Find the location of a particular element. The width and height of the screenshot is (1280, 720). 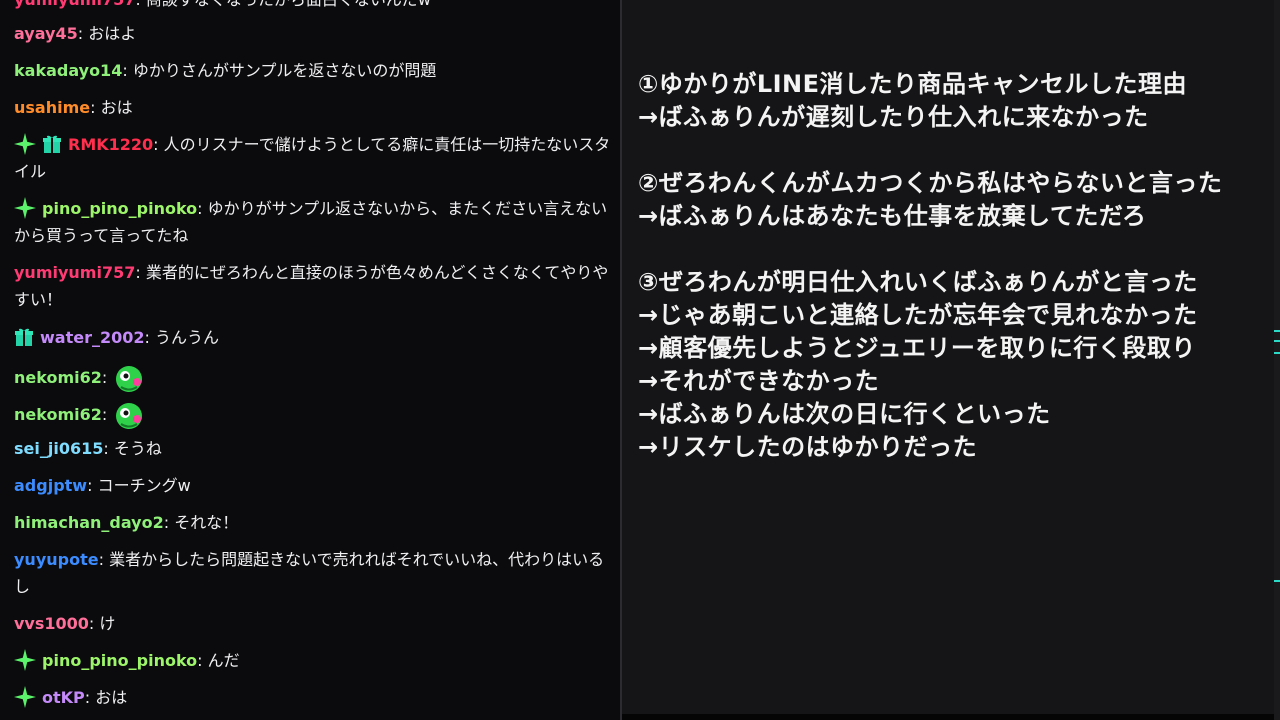

chat-username: himachan_dayo2 is located at coordinates (89, 522).